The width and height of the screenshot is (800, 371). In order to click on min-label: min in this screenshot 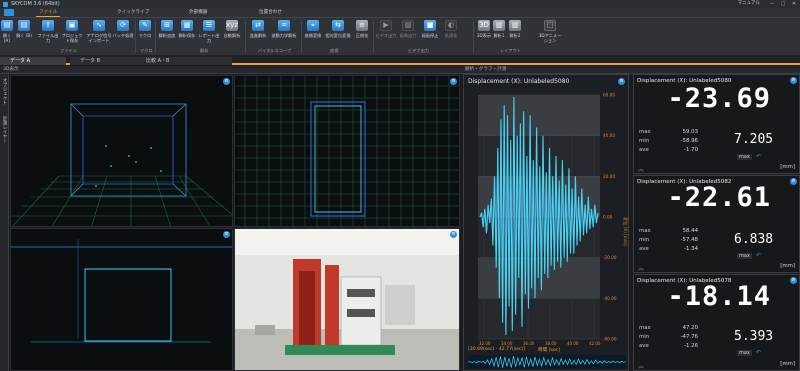, I will do `click(644, 141)`.